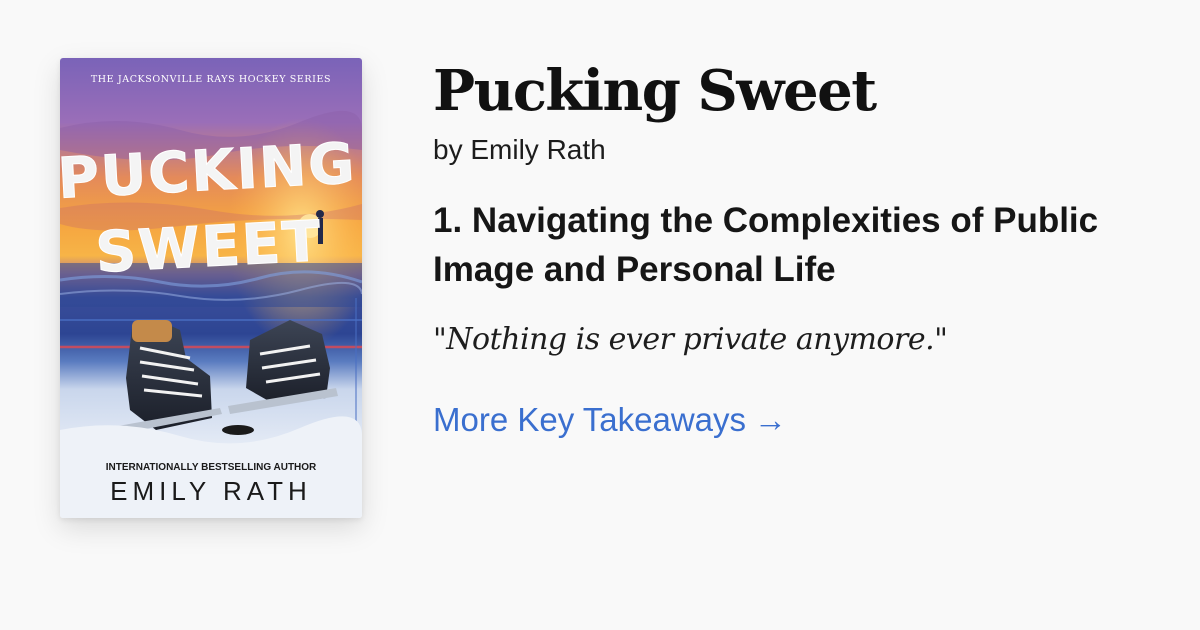 The width and height of the screenshot is (1200, 630). What do you see at coordinates (519, 149) in the screenshot?
I see `book-author: by Emily Rath` at bounding box center [519, 149].